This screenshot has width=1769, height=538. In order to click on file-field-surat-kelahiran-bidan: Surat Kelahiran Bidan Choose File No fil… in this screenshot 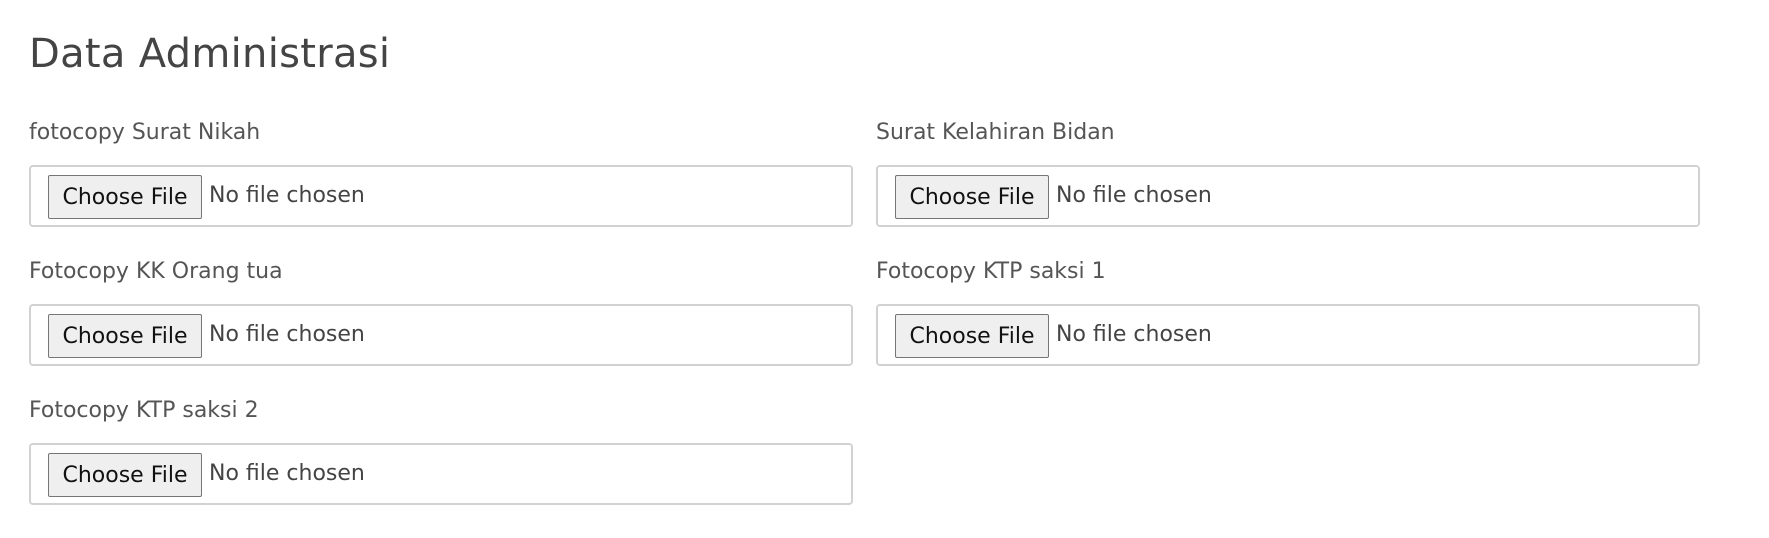, I will do `click(1290, 173)`.